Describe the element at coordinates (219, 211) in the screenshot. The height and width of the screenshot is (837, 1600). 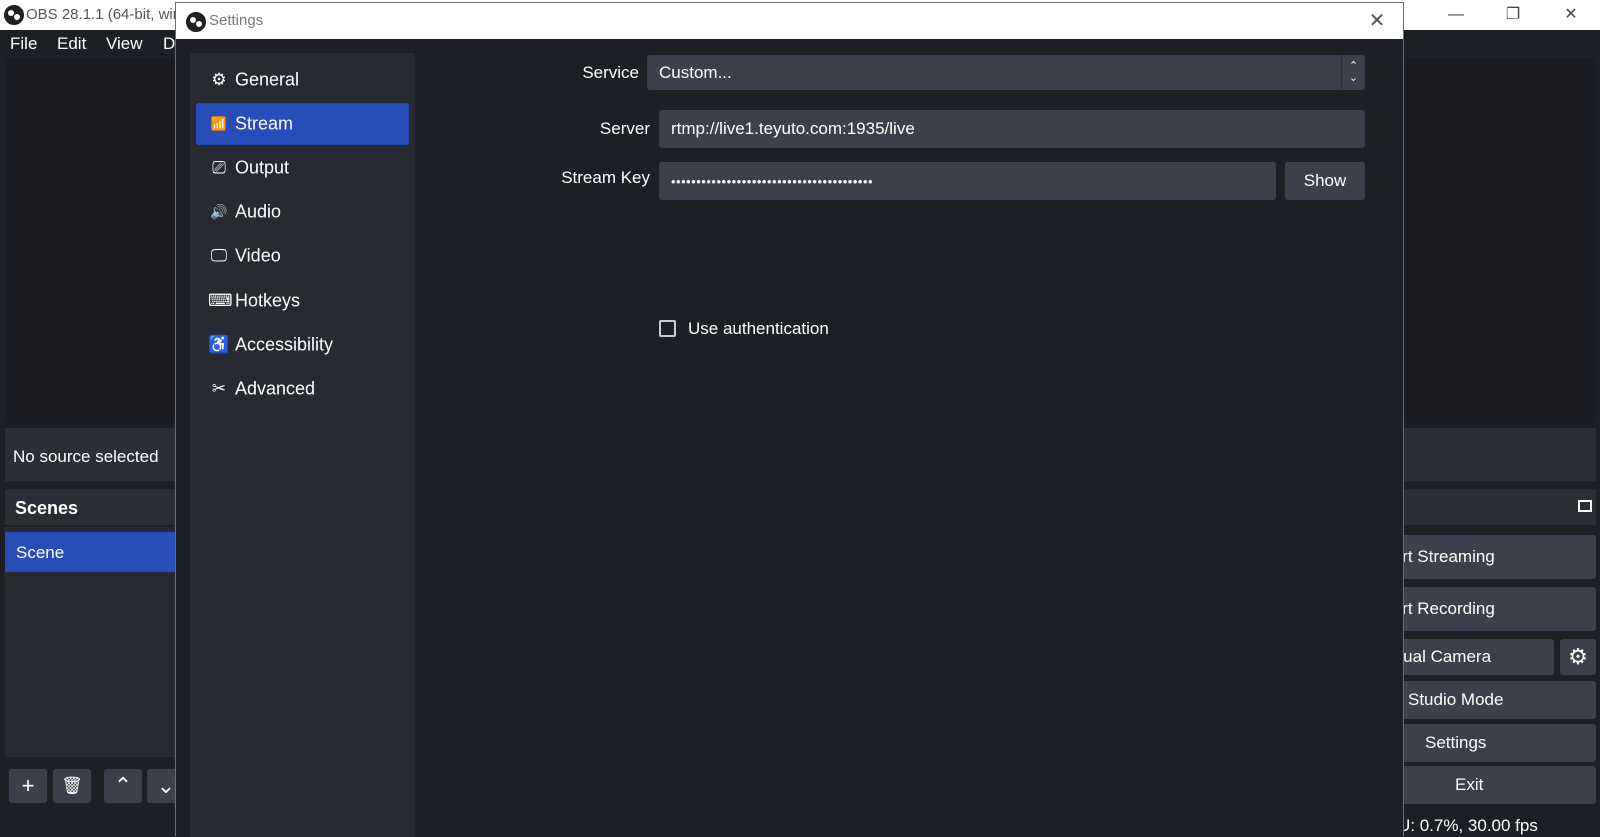
I see `speaker-icon: 🔊` at that location.